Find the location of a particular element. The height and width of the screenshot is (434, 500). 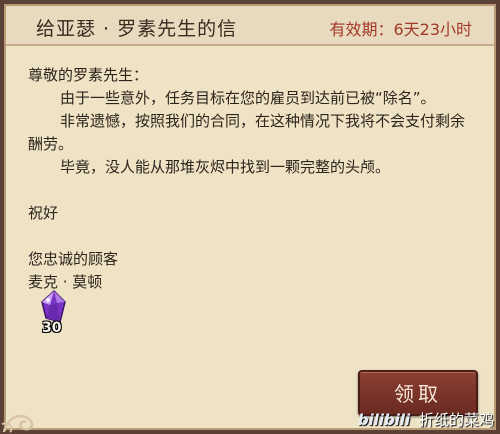

letter-paragraph: 毕竟，没人能从那堆灰烬中找到一颗完整的头颅。 is located at coordinates (225, 167).